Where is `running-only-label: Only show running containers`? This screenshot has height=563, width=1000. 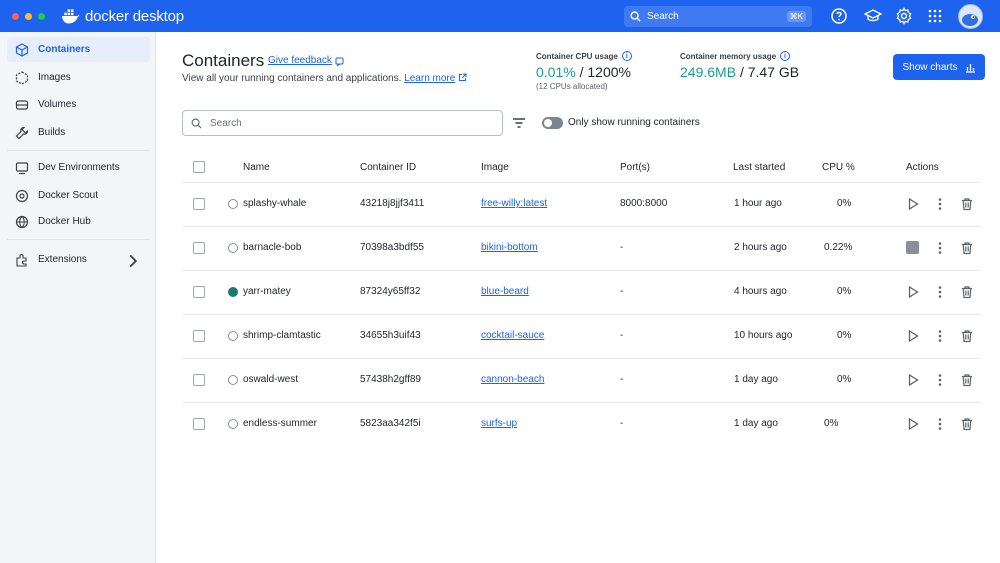
running-only-label: Only show running containers is located at coordinates (634, 122).